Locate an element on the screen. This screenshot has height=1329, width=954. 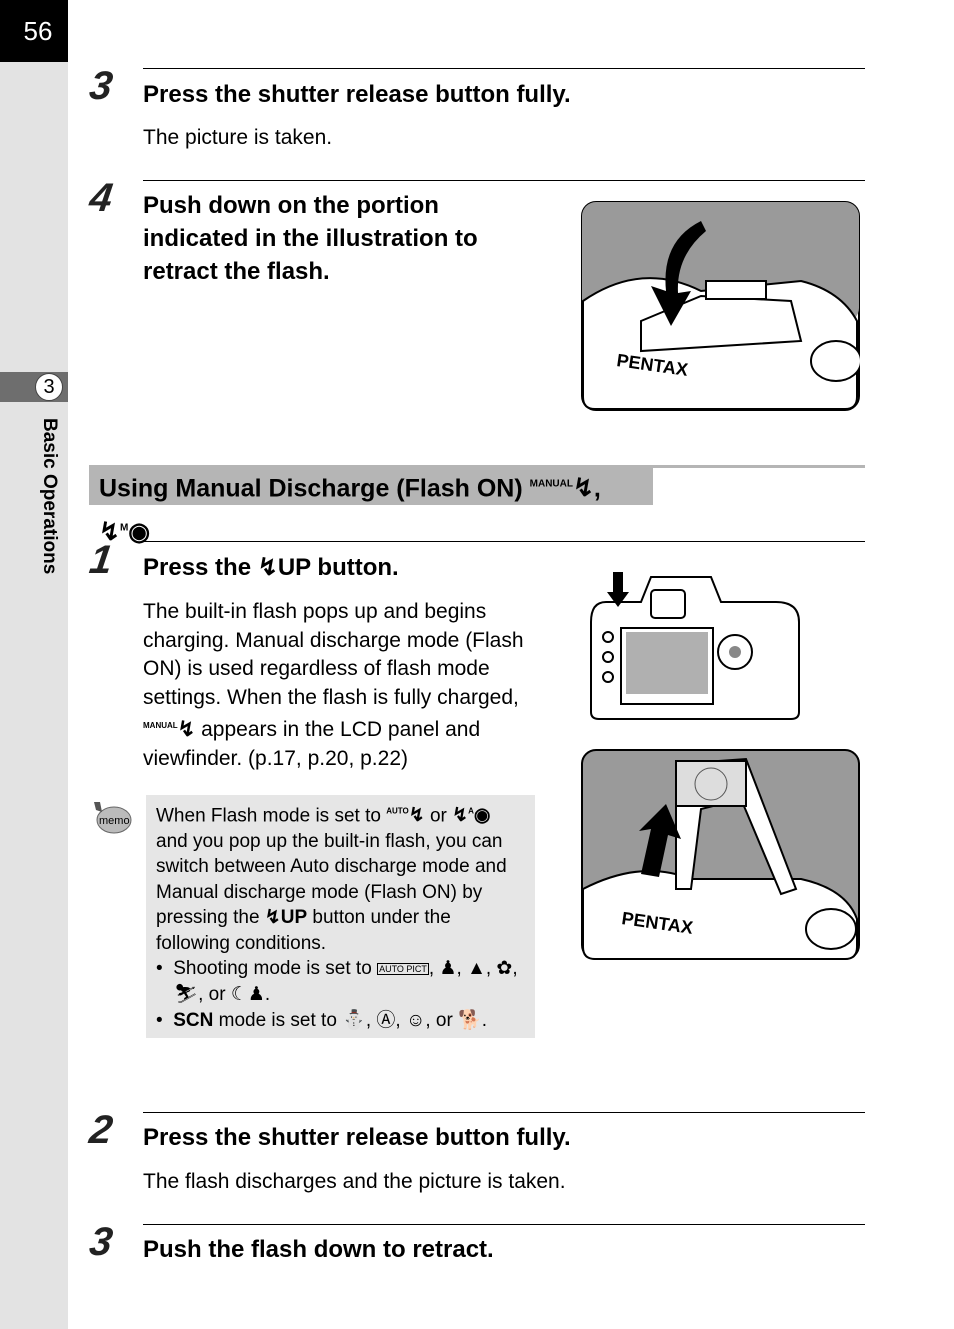
step-number: 4 is located at coordinates (101, 198).